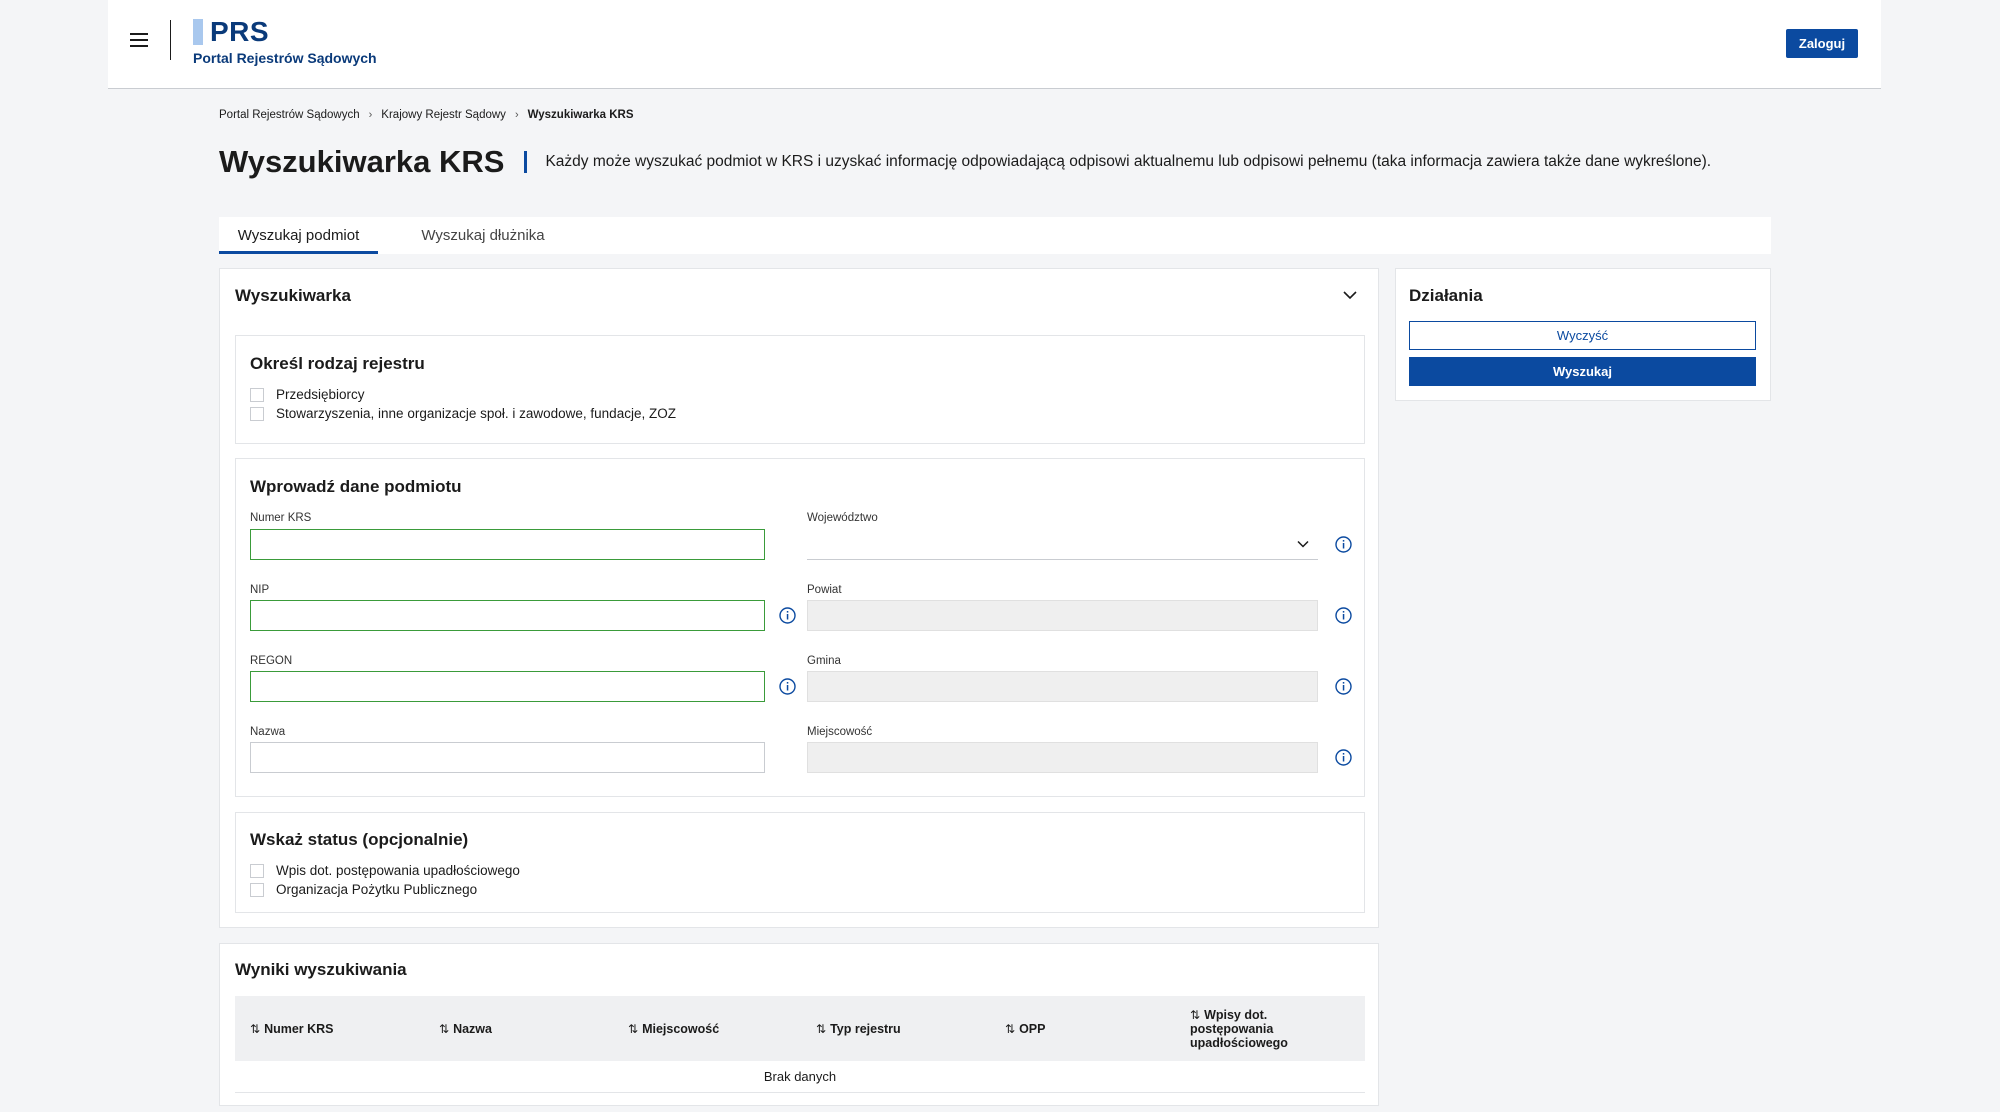 This screenshot has width=2000, height=1112. I want to click on column-header-bankruptcy: ⇅ Wpisy dot. postępowania upadłościowego, so click(1245, 1028).